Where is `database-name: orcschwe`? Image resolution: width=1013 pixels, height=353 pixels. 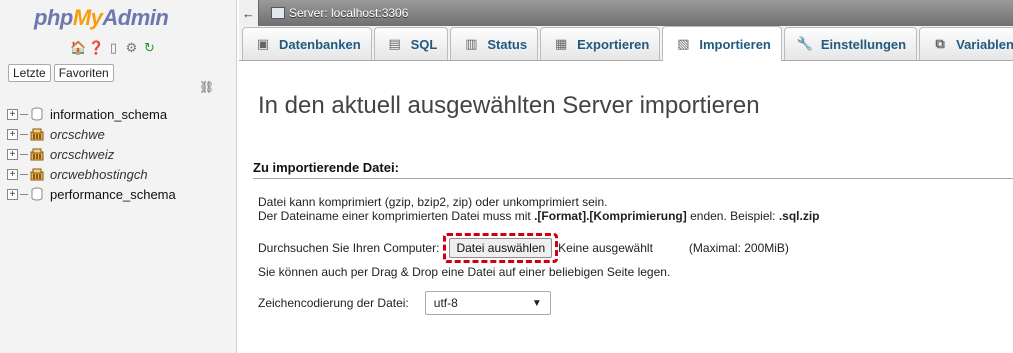
database-name: orcschwe is located at coordinates (77, 134).